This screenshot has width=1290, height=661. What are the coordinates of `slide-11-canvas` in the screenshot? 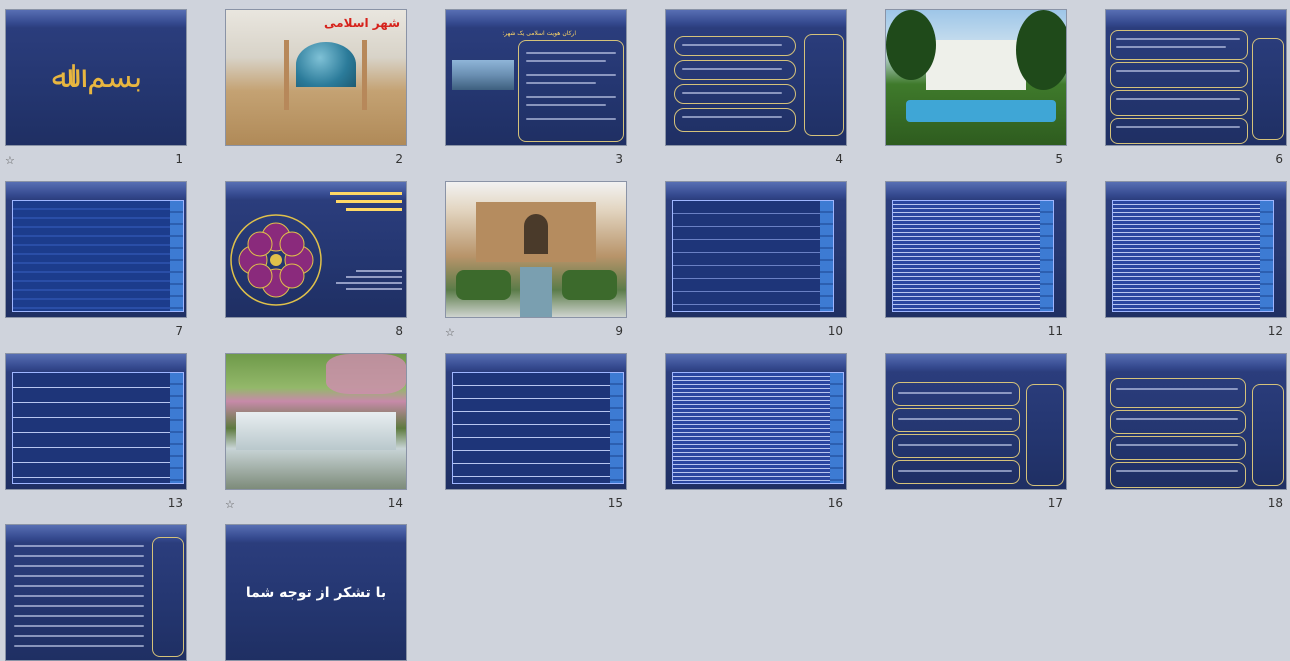 It's located at (976, 249).